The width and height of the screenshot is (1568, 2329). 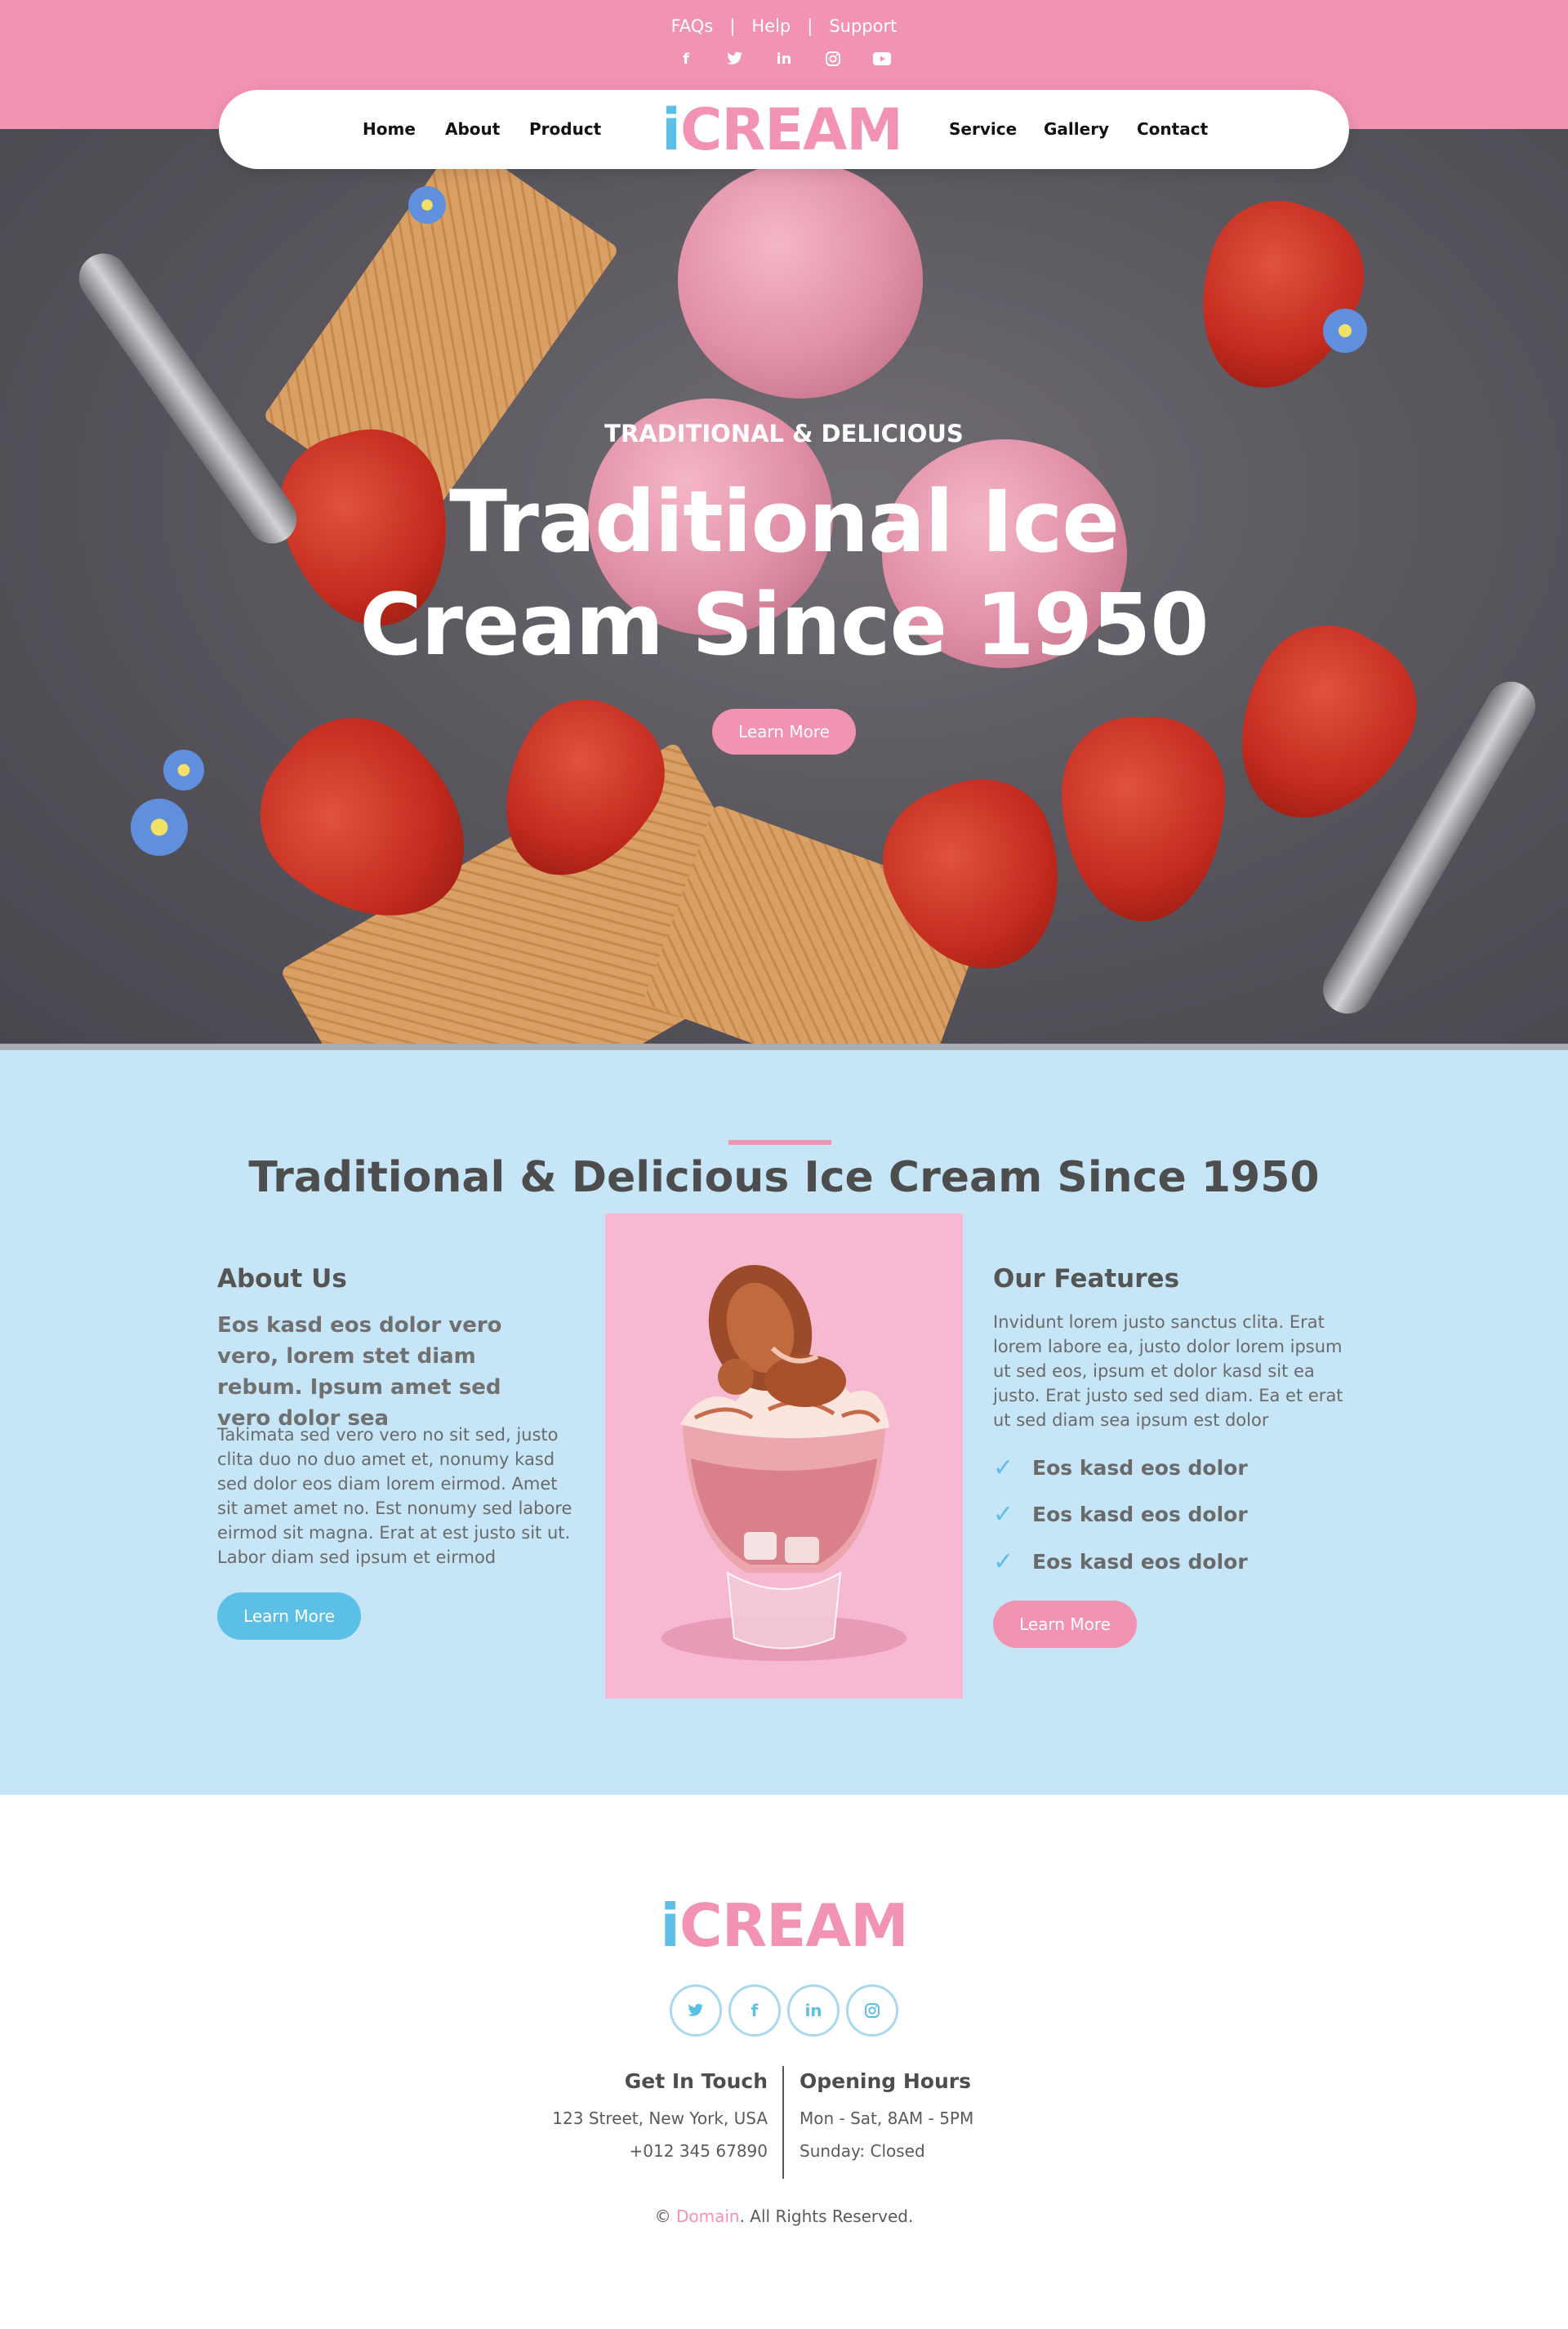 I want to click on nav-logo: iCREAM, so click(x=782, y=129).